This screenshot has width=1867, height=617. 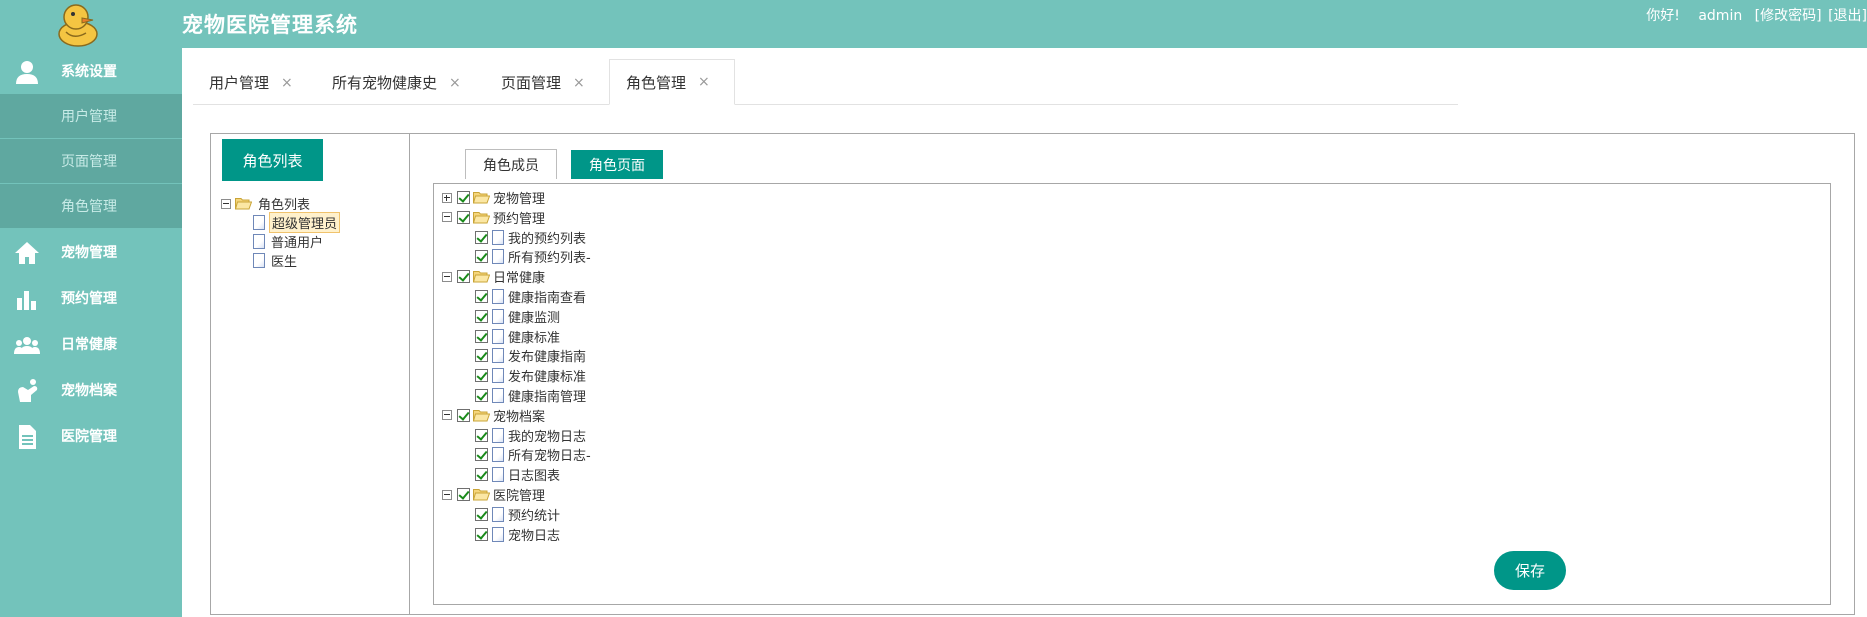 What do you see at coordinates (531, 83) in the screenshot?
I see `tab-label: 页面管理` at bounding box center [531, 83].